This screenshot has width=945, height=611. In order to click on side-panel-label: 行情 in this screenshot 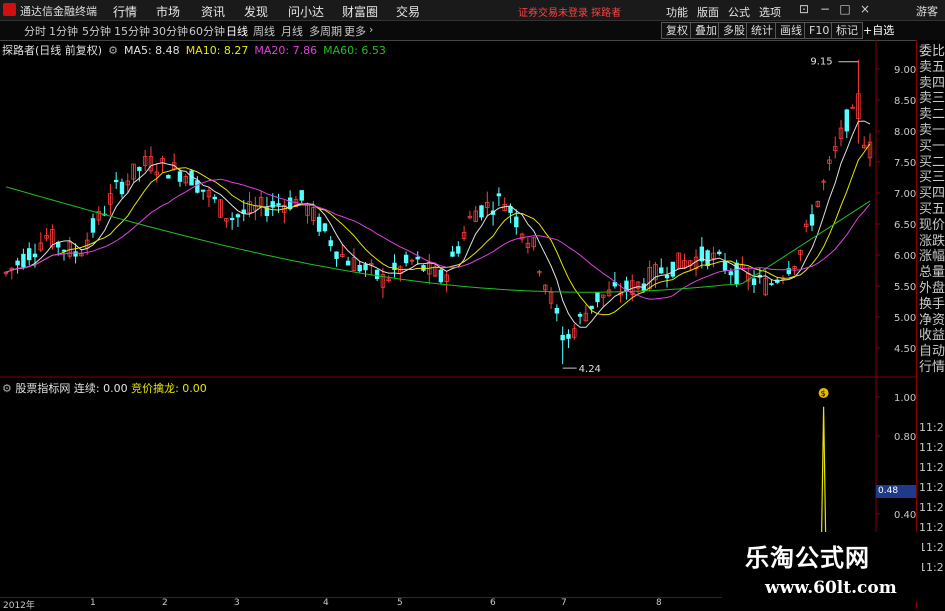, I will do `click(932, 367)`.